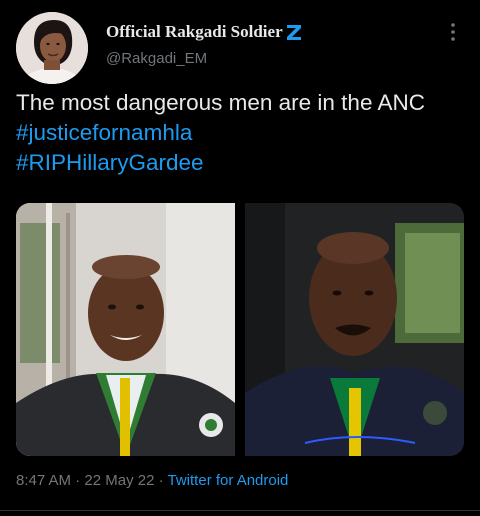  Describe the element at coordinates (240, 510) in the screenshot. I see `divider` at that location.